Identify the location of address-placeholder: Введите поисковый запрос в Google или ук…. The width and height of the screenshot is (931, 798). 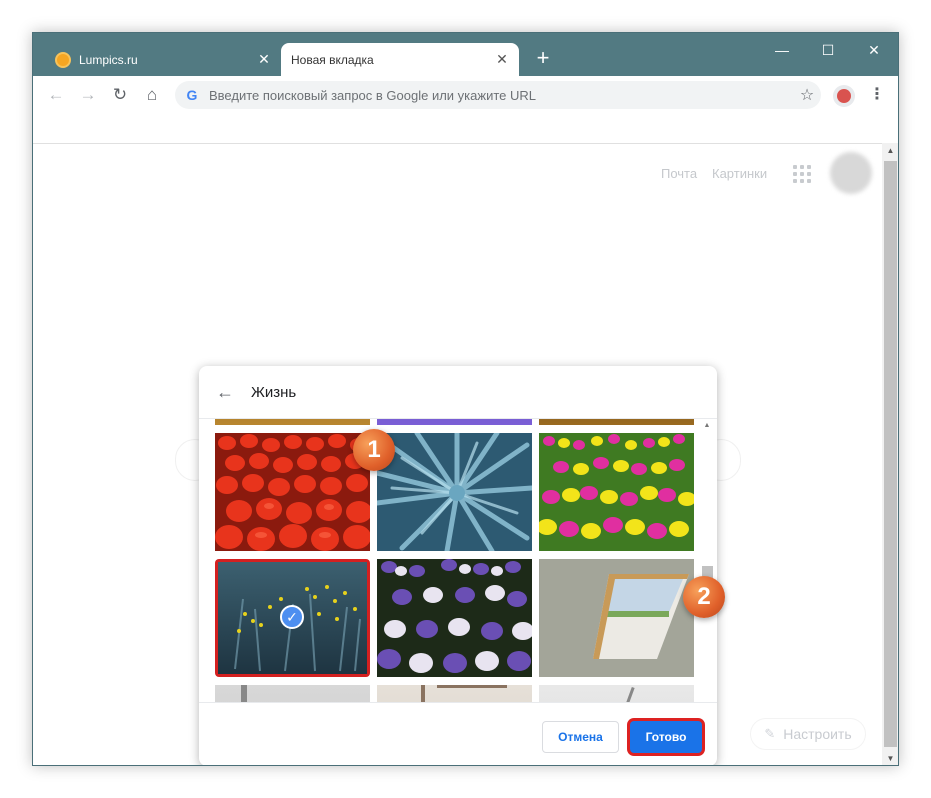
(501, 95).